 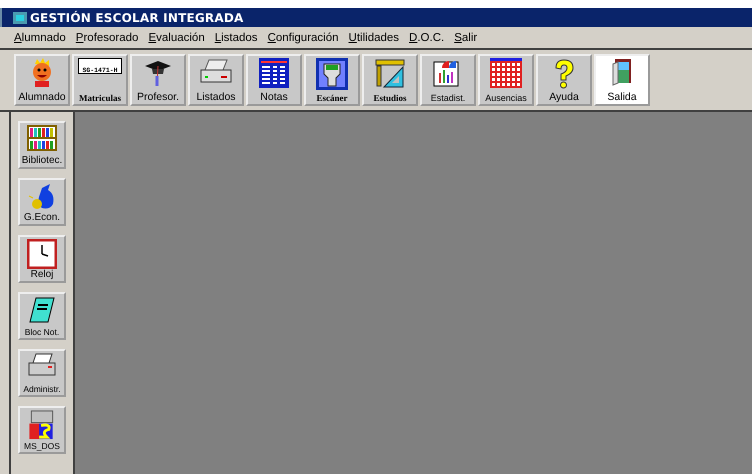 I want to click on scanner-icon, so click(x=332, y=74).